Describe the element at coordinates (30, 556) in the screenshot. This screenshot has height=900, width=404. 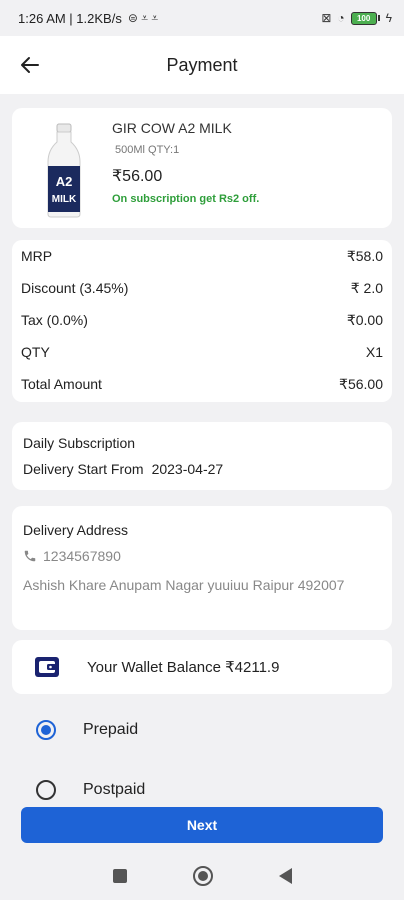
I see `phone-icon` at that location.